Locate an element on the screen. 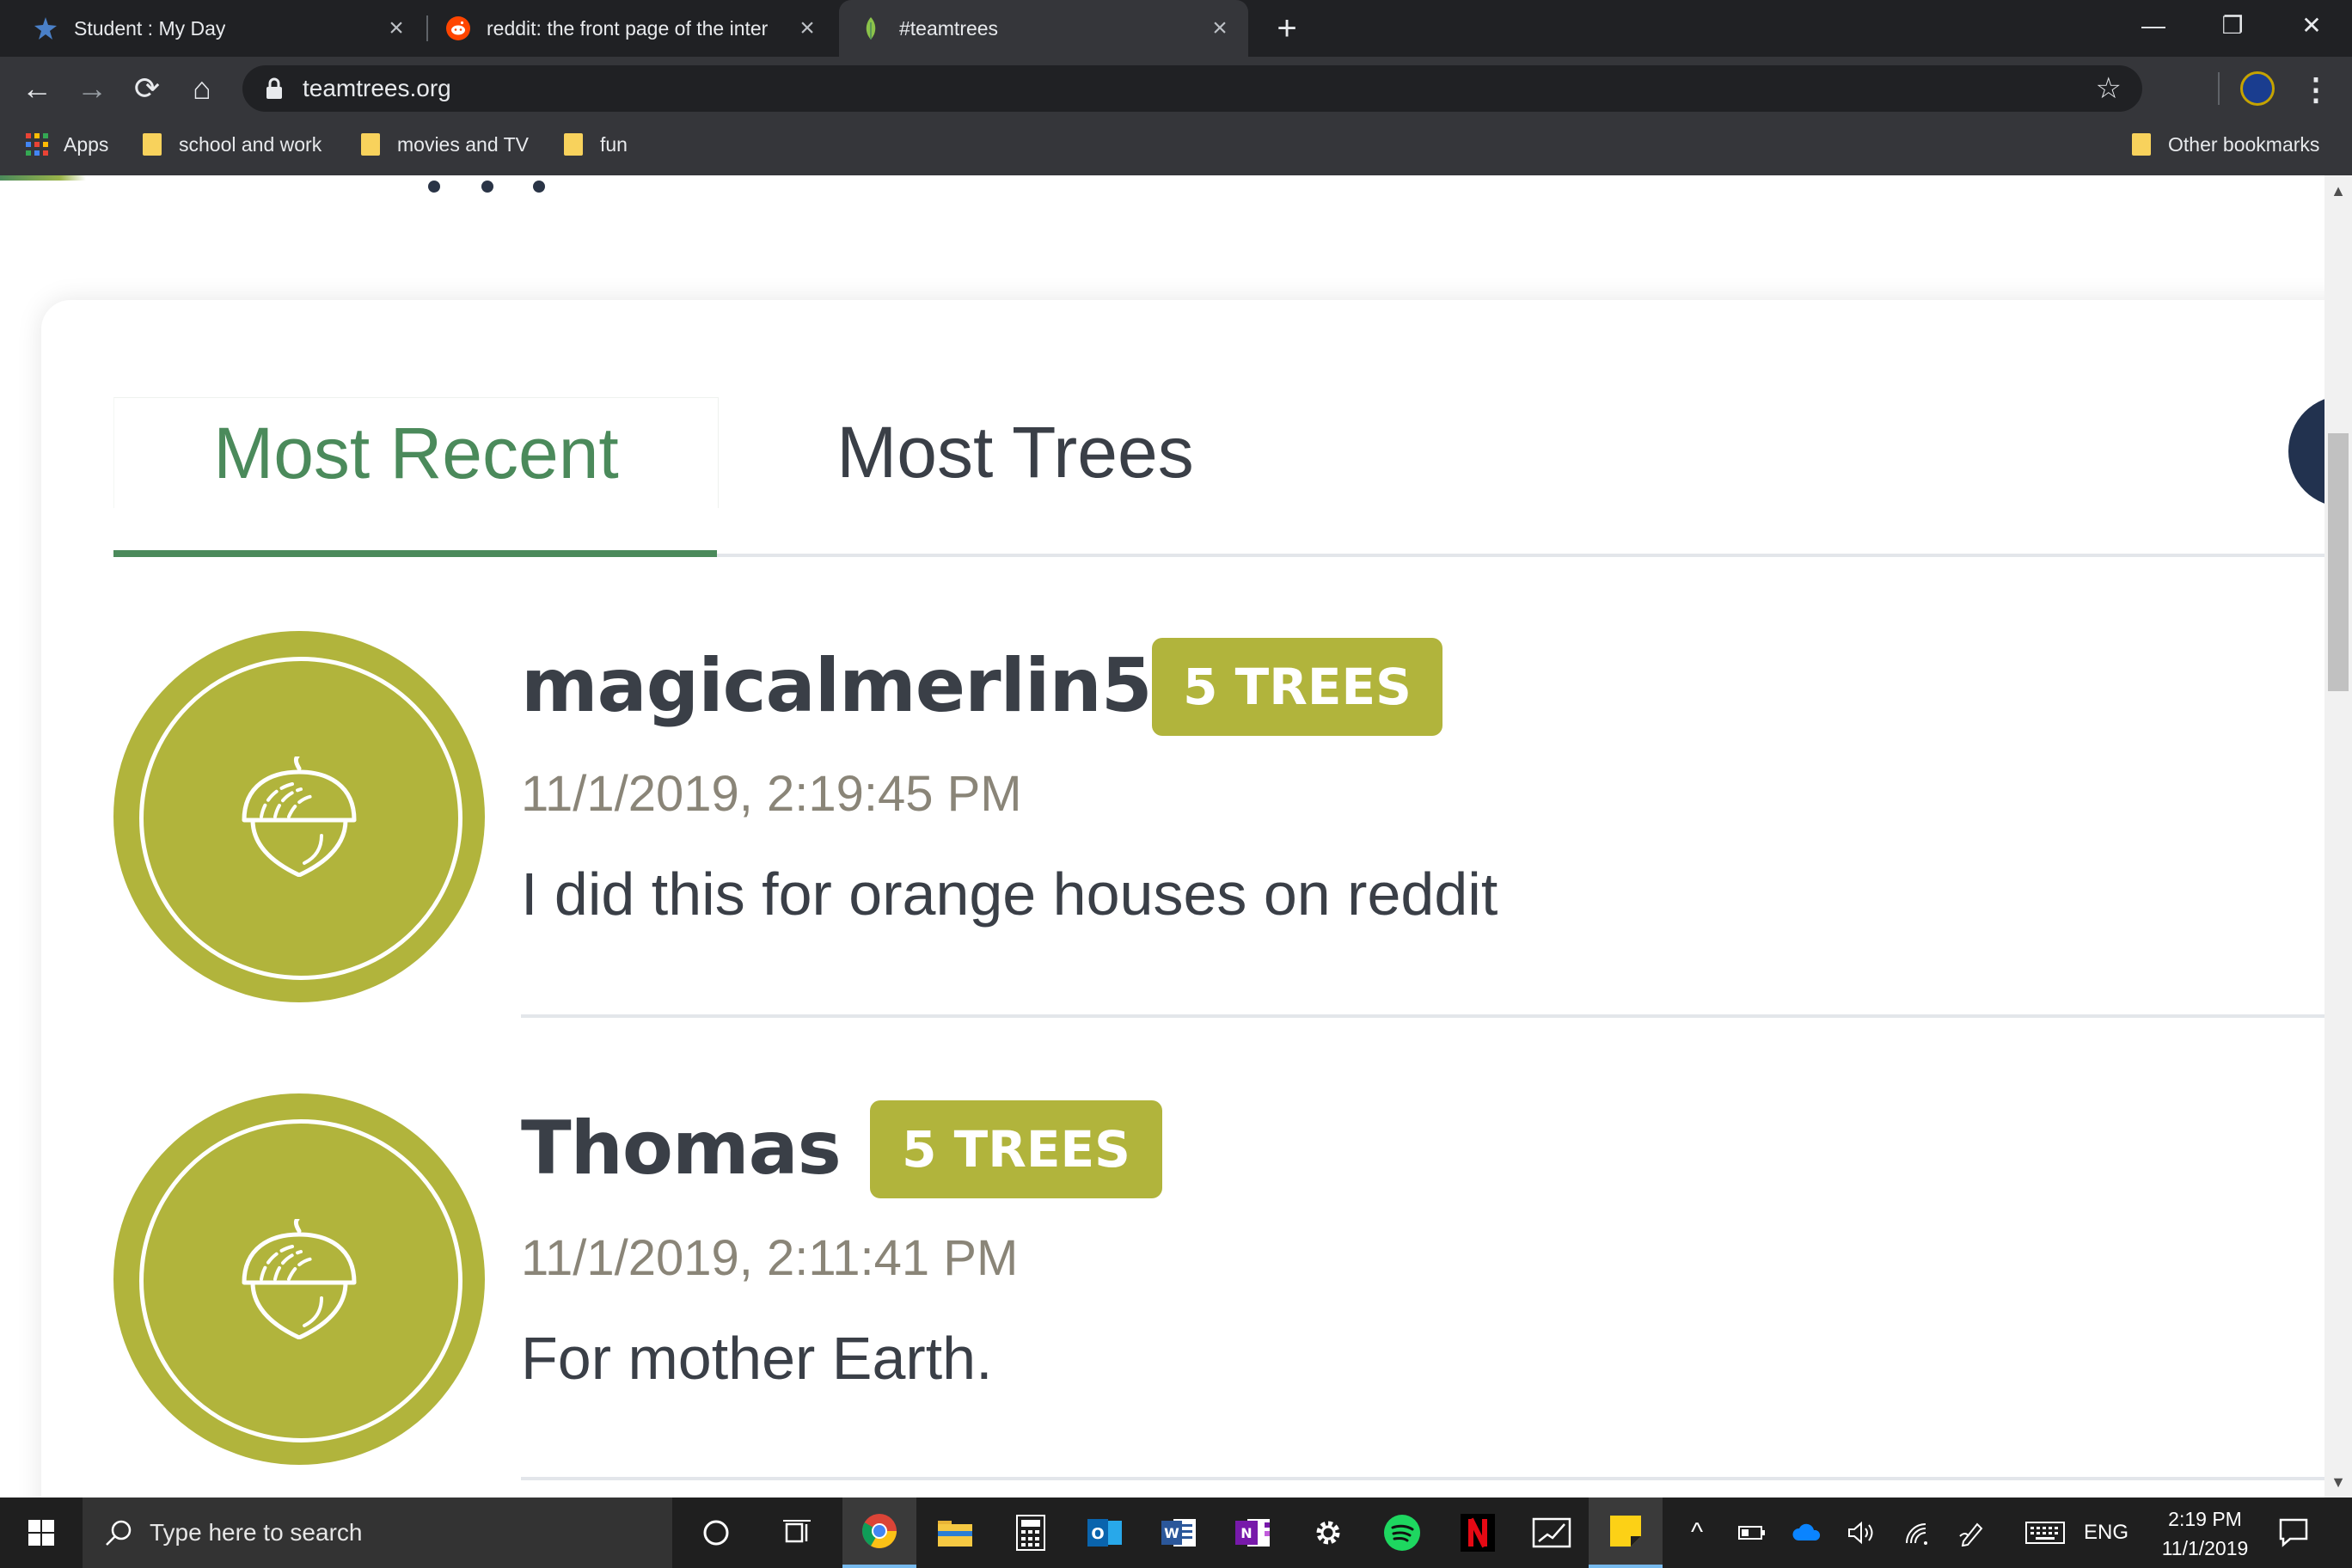  onenote-icon: N is located at coordinates (1252, 1533).